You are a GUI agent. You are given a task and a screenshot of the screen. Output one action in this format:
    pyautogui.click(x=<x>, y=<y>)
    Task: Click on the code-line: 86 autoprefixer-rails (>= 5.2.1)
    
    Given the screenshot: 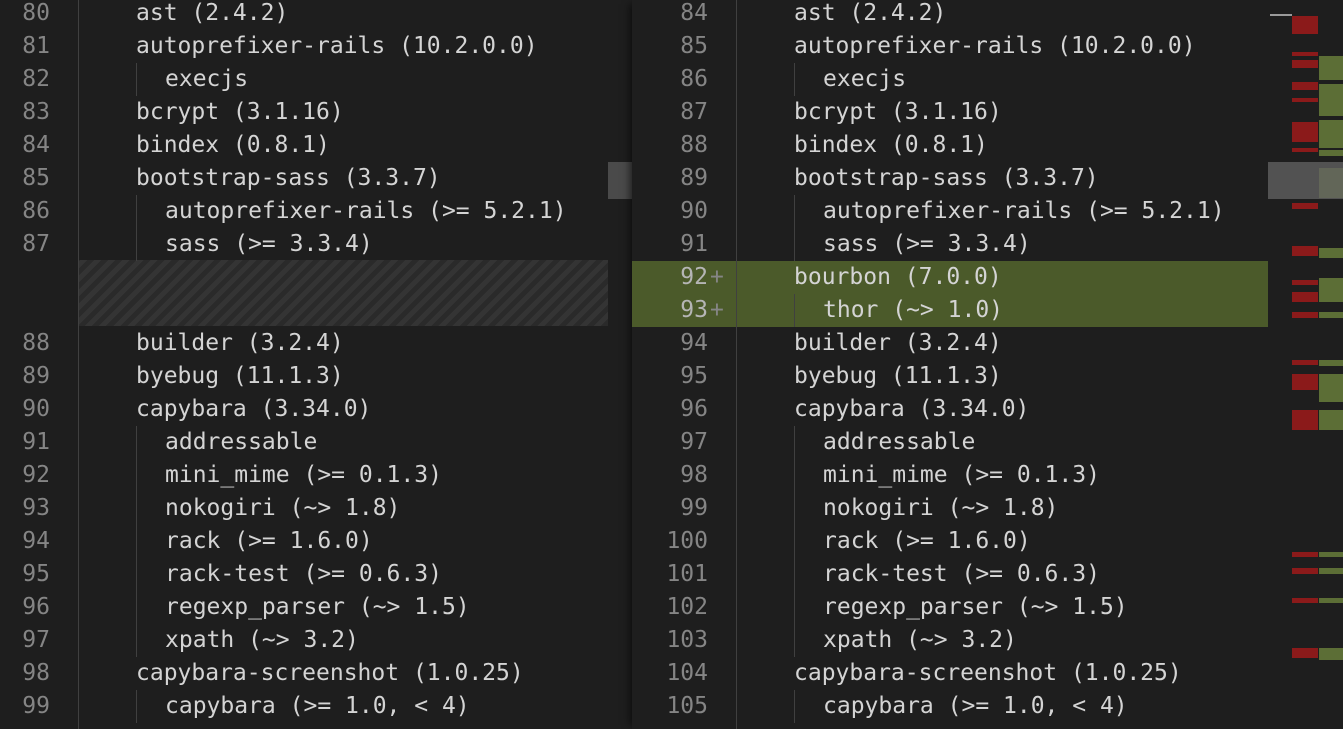 What is the action you would take?
    pyautogui.click(x=304, y=211)
    